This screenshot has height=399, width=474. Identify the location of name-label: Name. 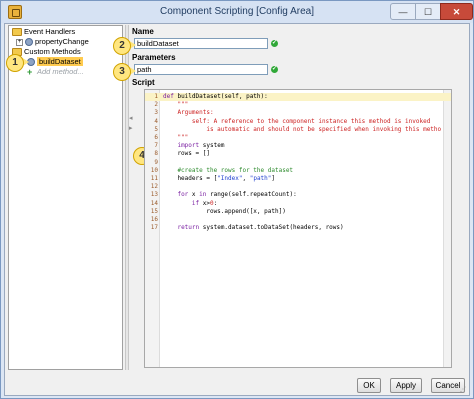
(143, 31).